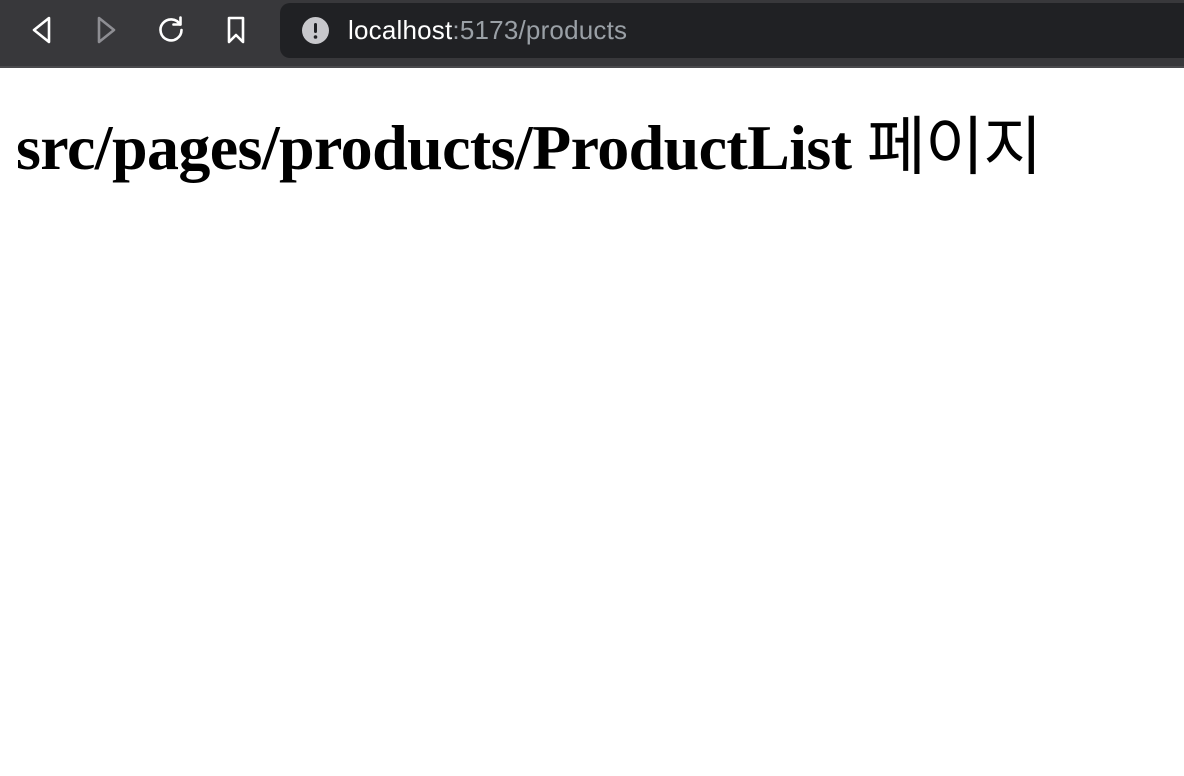 The height and width of the screenshot is (776, 1184). I want to click on forward-button, so click(106, 30).